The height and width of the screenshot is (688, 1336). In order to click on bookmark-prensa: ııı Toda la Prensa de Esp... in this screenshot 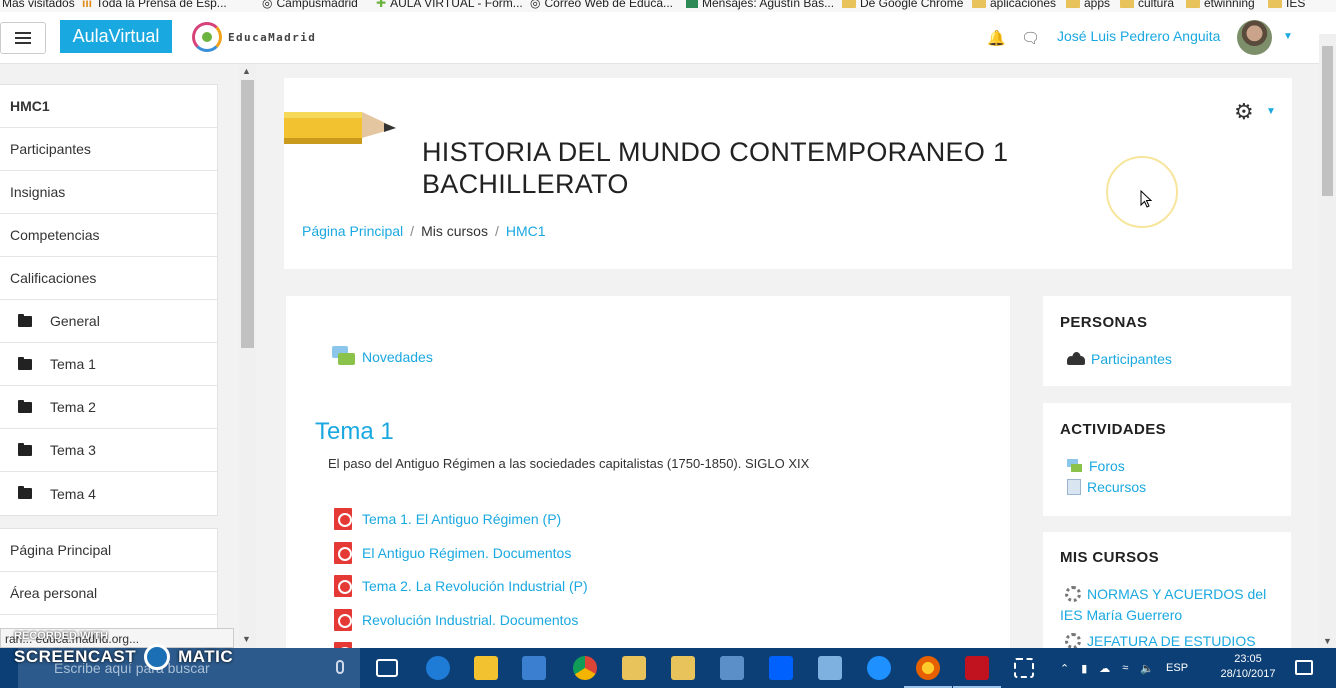, I will do `click(154, 4)`.